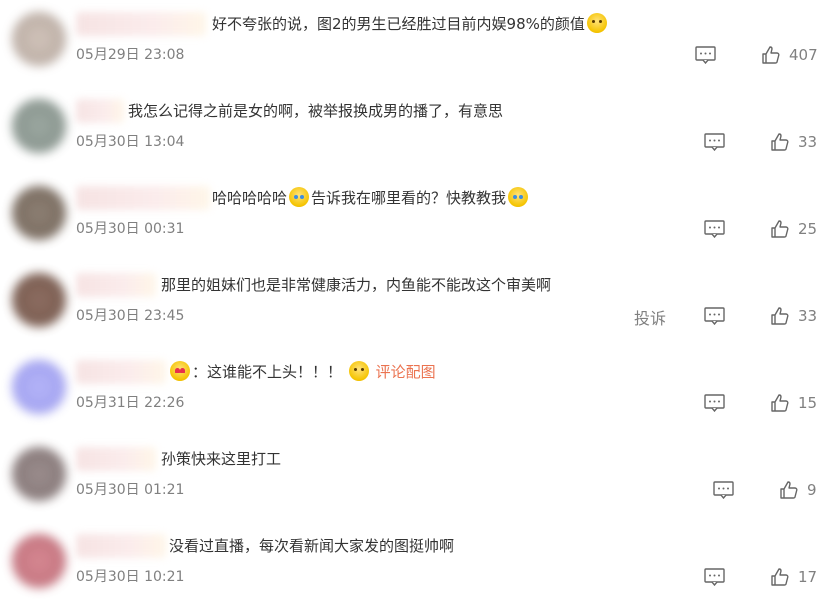  What do you see at coordinates (793, 577) in the screenshot?
I see `like-button: 17` at bounding box center [793, 577].